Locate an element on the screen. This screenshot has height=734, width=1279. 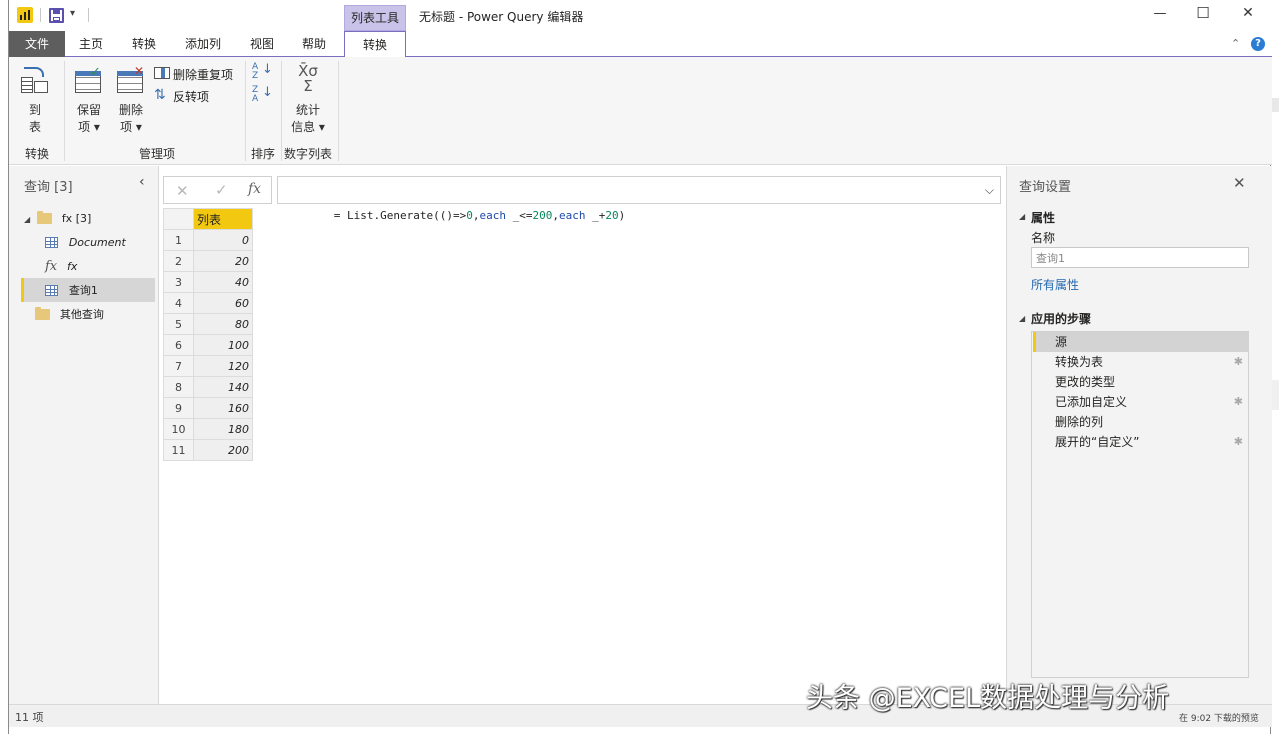
applied-step: 已添加自定义 ✱ is located at coordinates (1141, 402).